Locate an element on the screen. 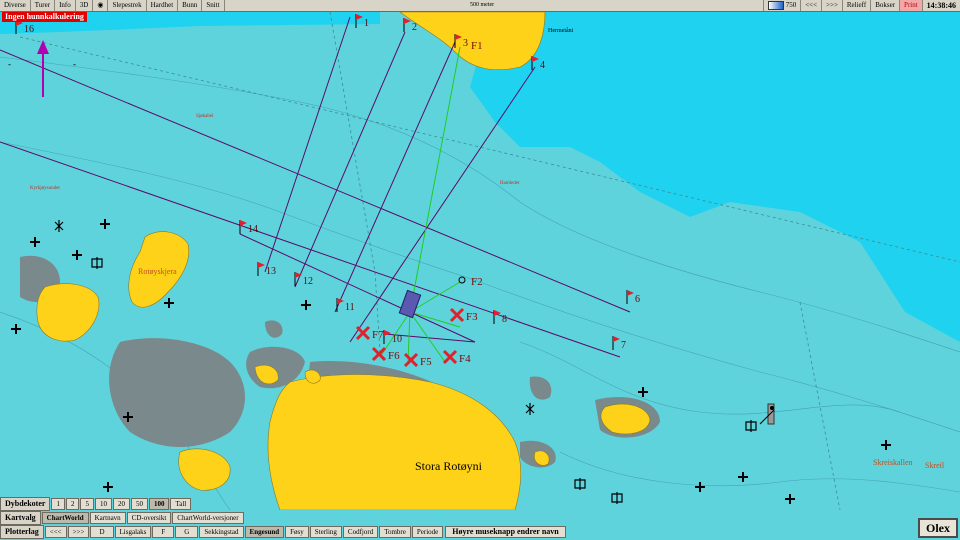  plot-layer-codfjord: Codfjord is located at coordinates (360, 532).